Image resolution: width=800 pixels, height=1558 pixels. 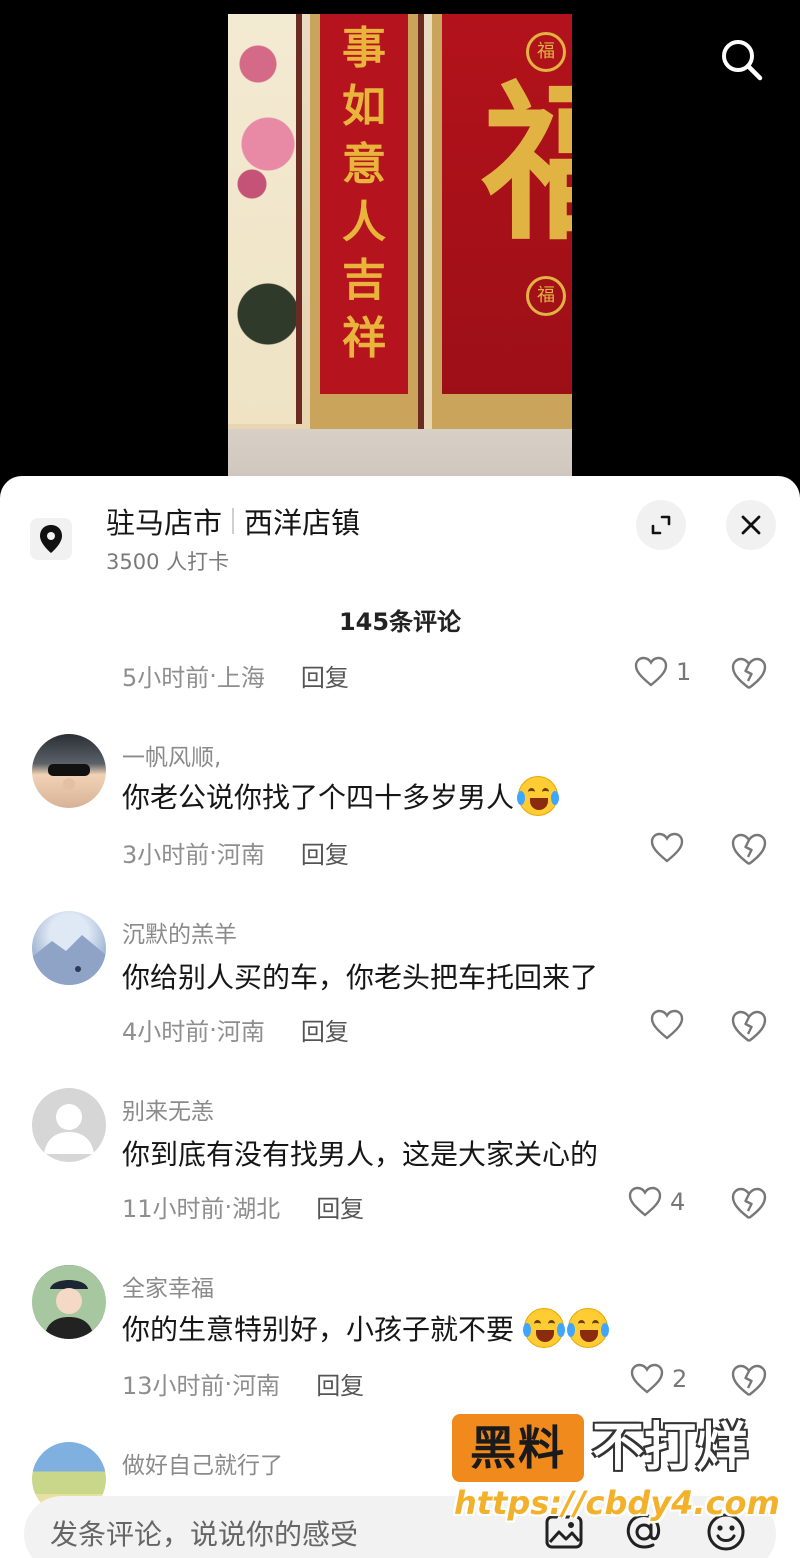 I want to click on comment-body: 你老公说你找了个四十多岁男人, so click(x=318, y=797).